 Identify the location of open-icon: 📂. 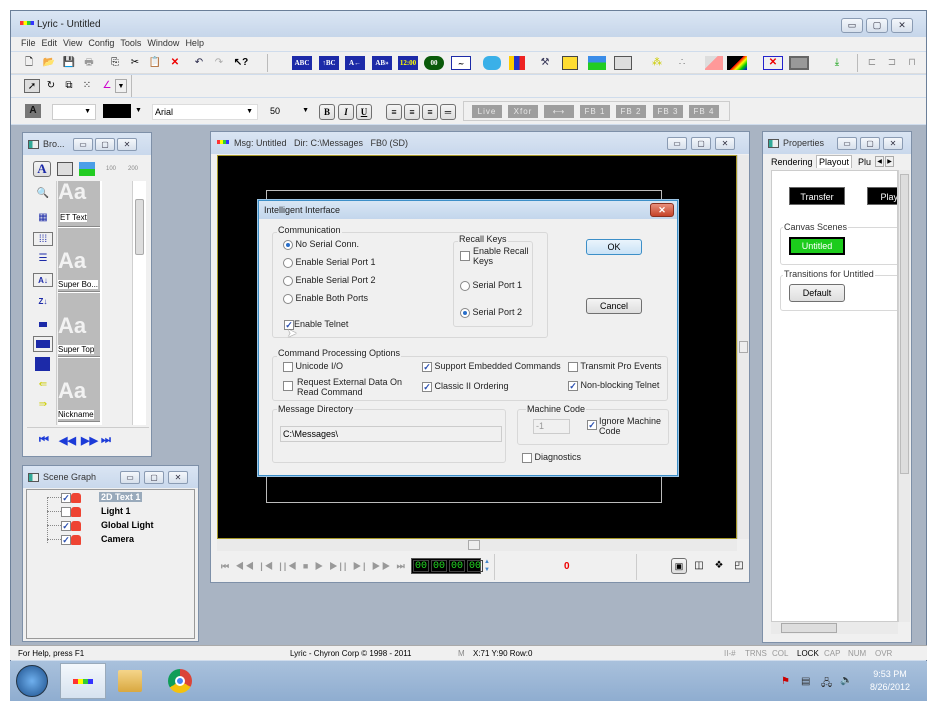
(49, 63).